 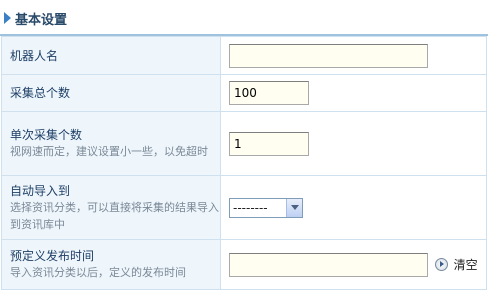 I want to click on auto-import-description: 选择资讯分类，可以直接将采集的结果导入到资讯库中, so click(x=114, y=215).